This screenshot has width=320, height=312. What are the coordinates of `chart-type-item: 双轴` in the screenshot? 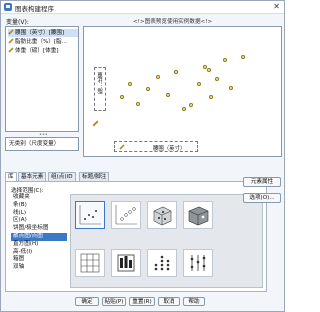 It's located at (39, 268).